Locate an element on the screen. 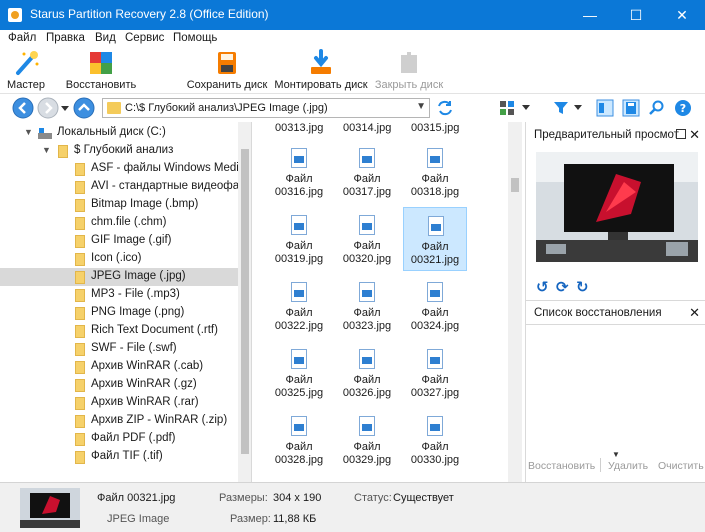  refresh-icon is located at coordinates (445, 108).